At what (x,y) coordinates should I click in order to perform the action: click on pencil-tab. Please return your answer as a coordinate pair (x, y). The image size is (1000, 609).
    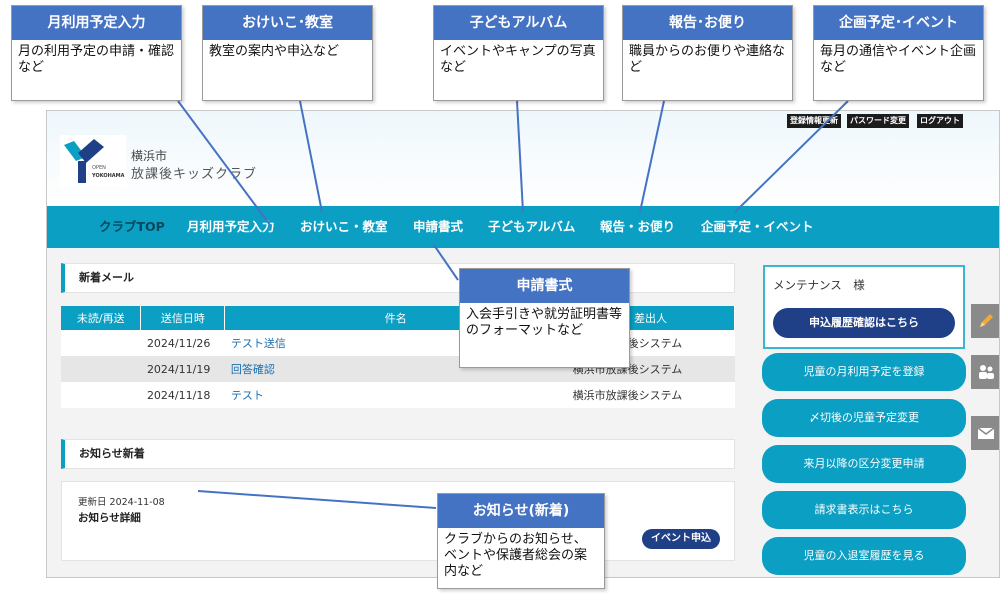
    Looking at the image, I should click on (985, 321).